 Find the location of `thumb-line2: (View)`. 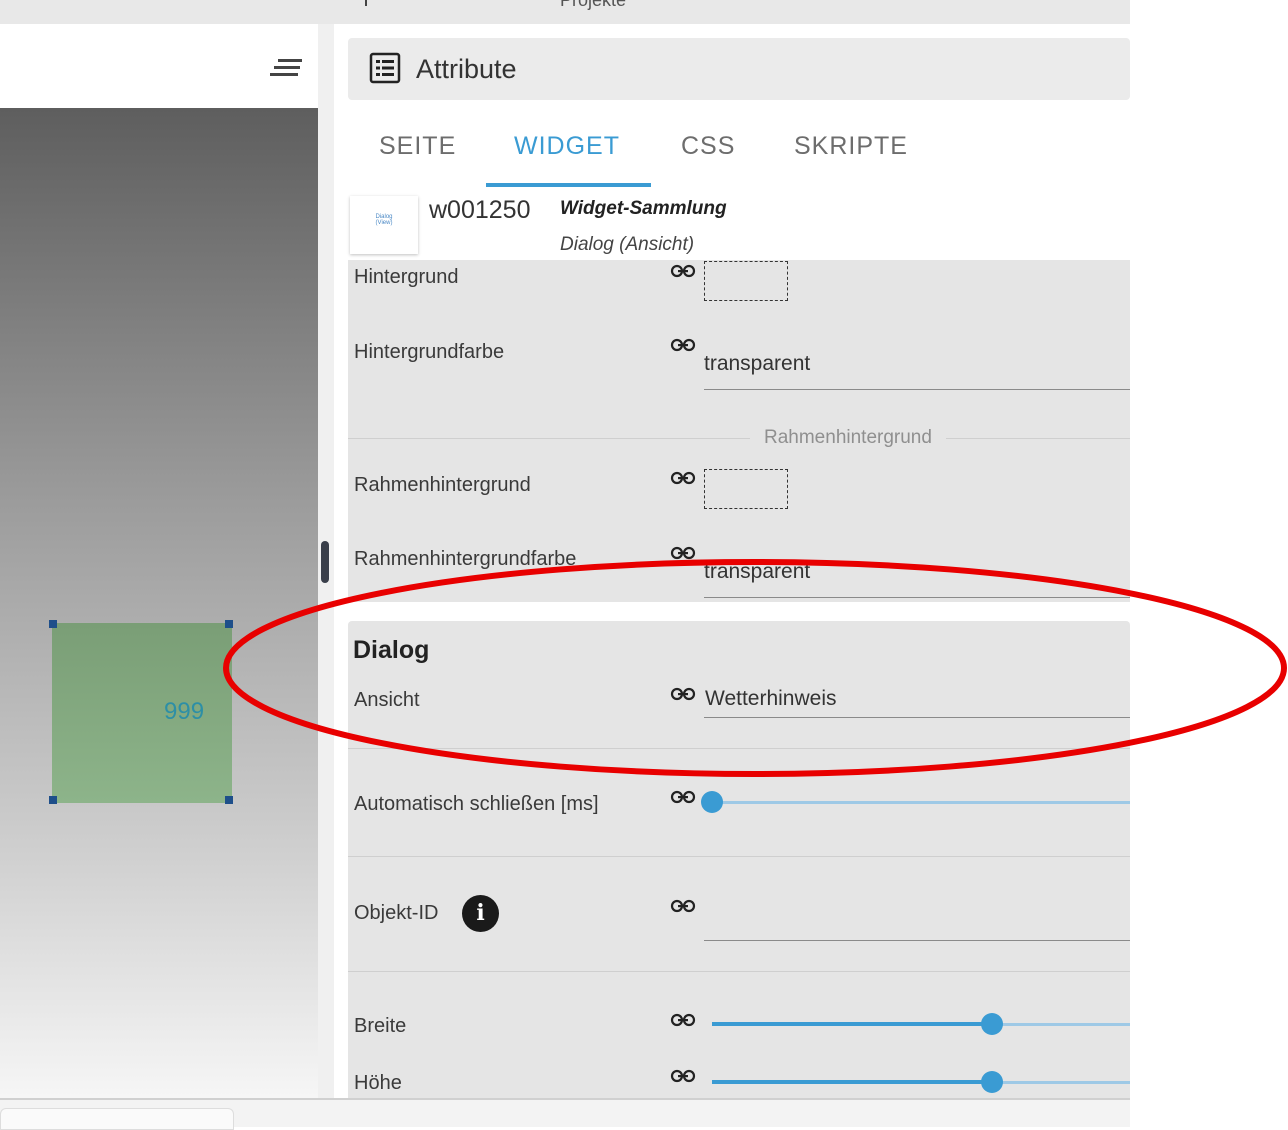

thumb-line2: (View) is located at coordinates (384, 223).